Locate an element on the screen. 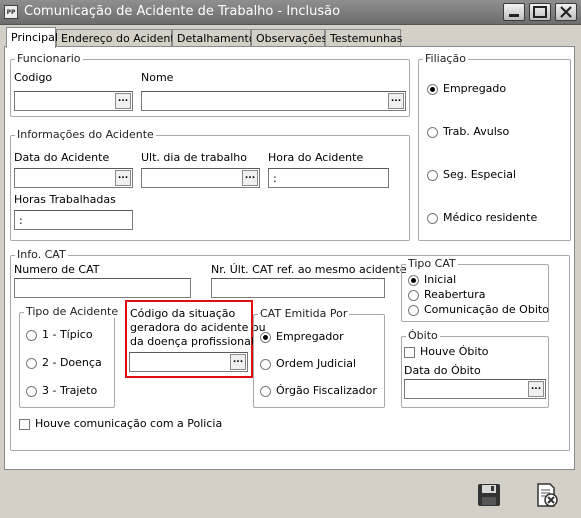 This screenshot has height=518, width=581. codigo-situacao-label-line2: geradora do acidente ou is located at coordinates (198, 327).